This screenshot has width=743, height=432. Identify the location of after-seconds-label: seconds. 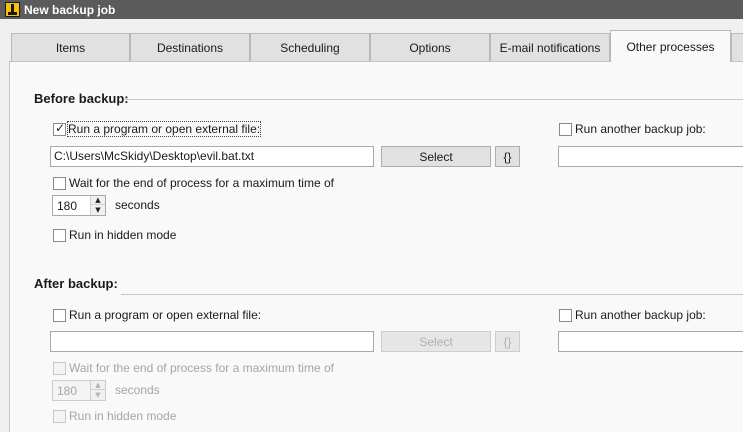
(137, 390).